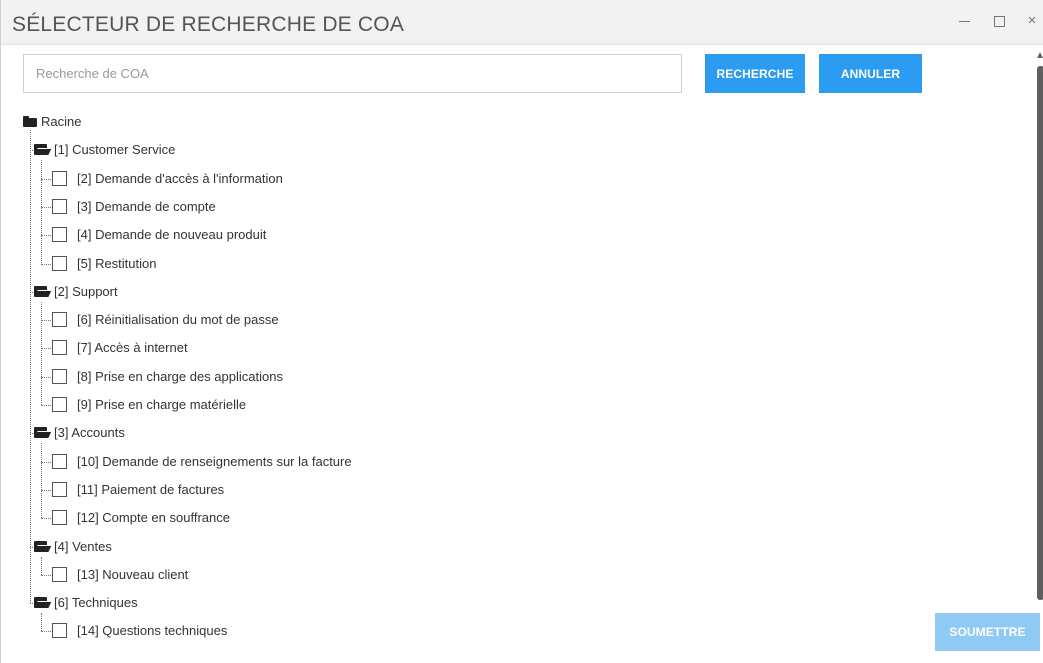 This screenshot has width=1043, height=663. I want to click on tree-item-label: [13] Nouveau client, so click(133, 574).